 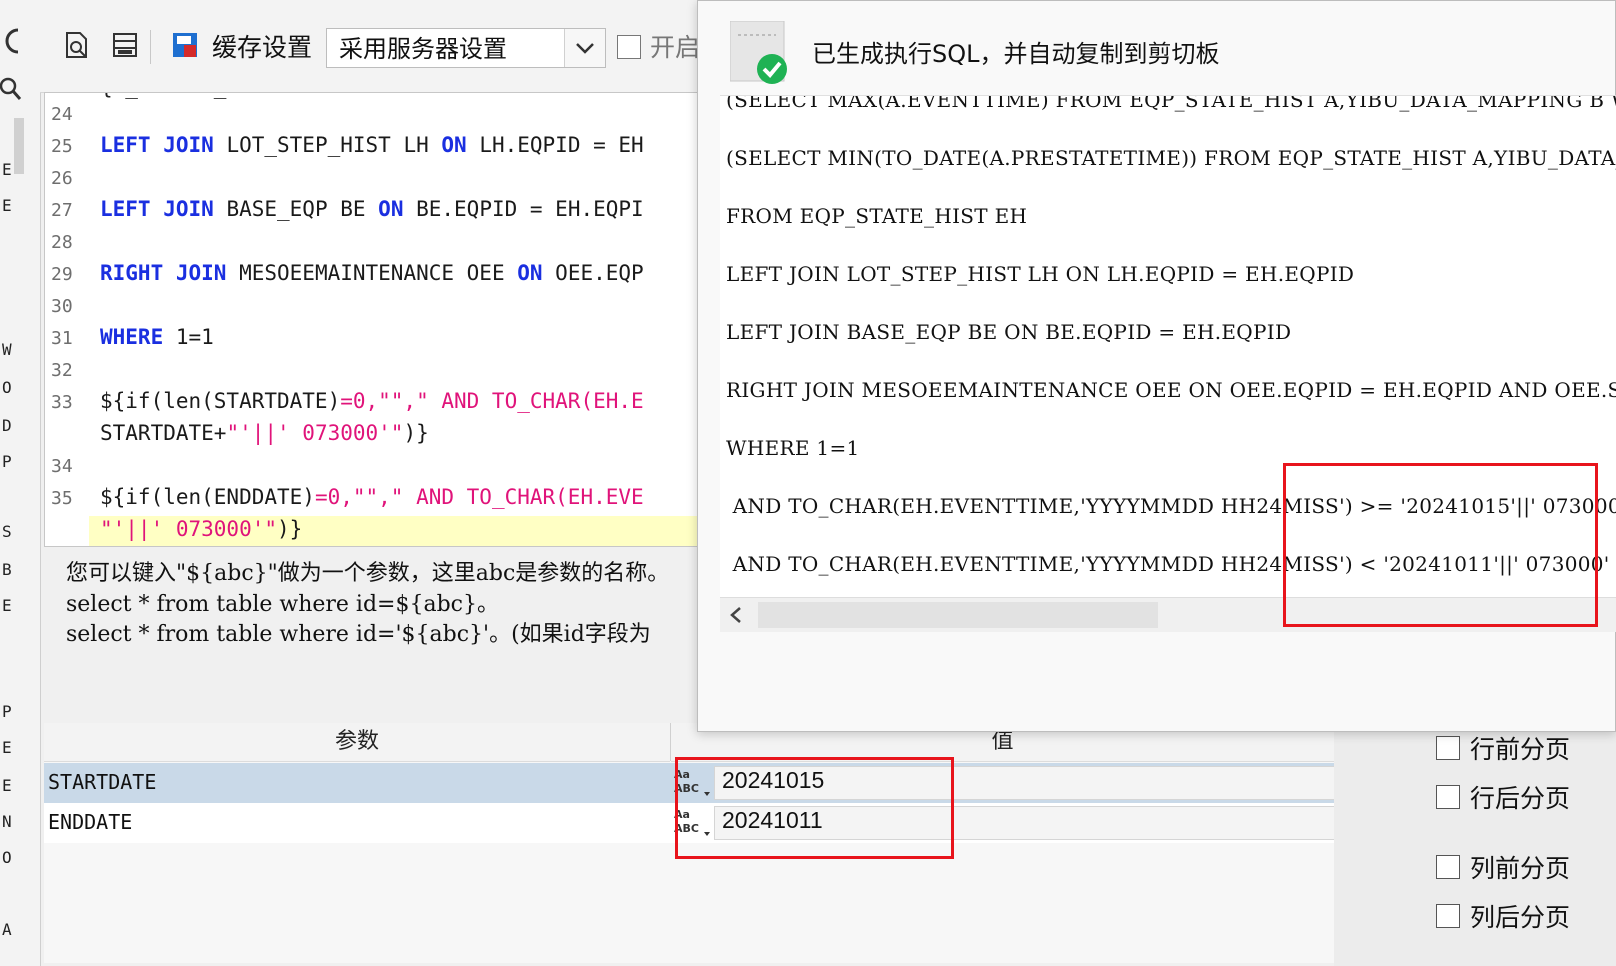 What do you see at coordinates (62, 306) in the screenshot?
I see `line-number: 30` at bounding box center [62, 306].